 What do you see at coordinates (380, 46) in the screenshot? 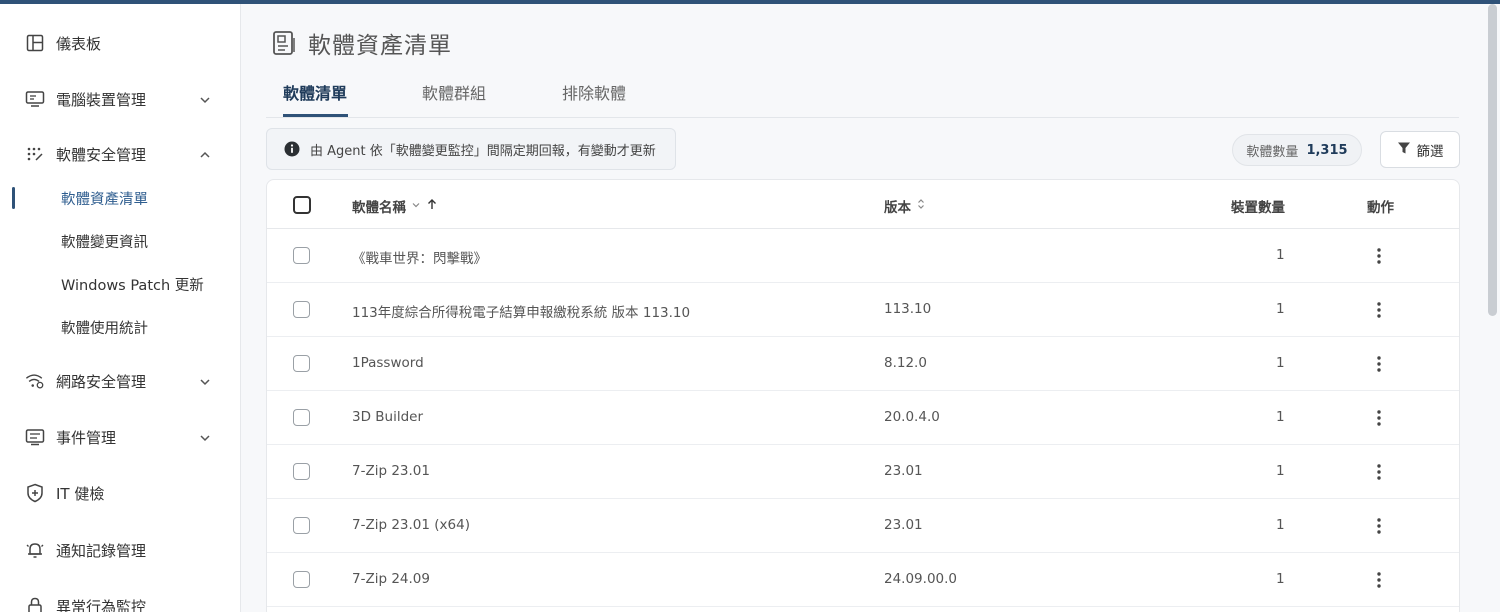
I see `page-title: 軟體資產清單` at bounding box center [380, 46].